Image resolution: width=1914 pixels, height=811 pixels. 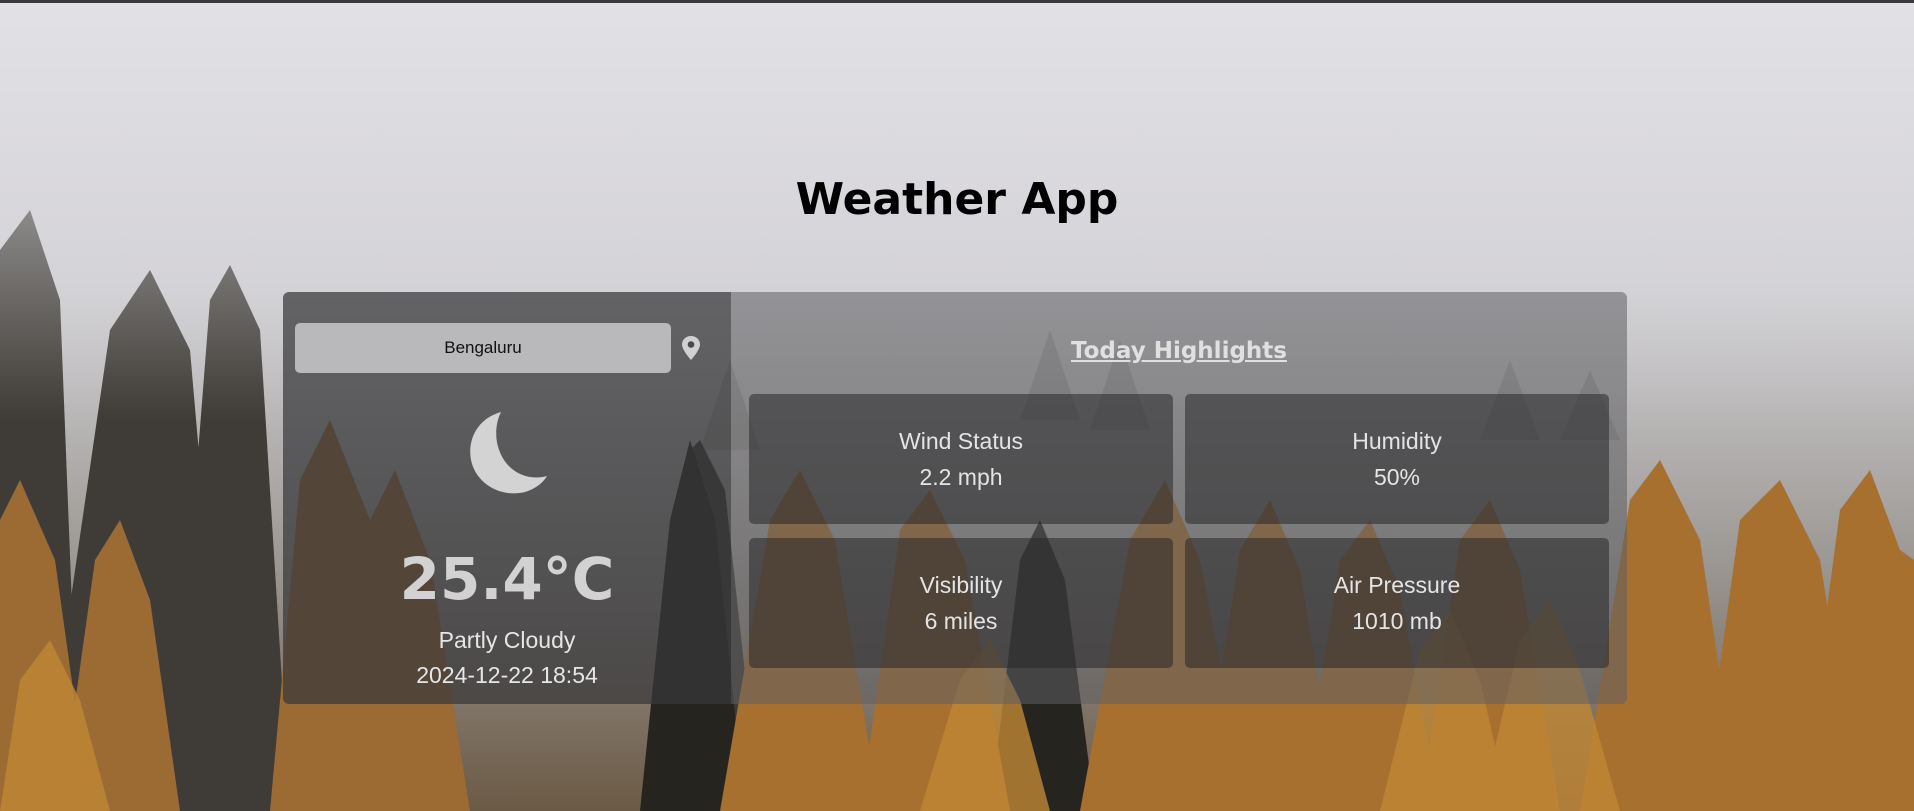 I want to click on wind-status-tile: Wind Status 2.2 mph, so click(x=961, y=459).